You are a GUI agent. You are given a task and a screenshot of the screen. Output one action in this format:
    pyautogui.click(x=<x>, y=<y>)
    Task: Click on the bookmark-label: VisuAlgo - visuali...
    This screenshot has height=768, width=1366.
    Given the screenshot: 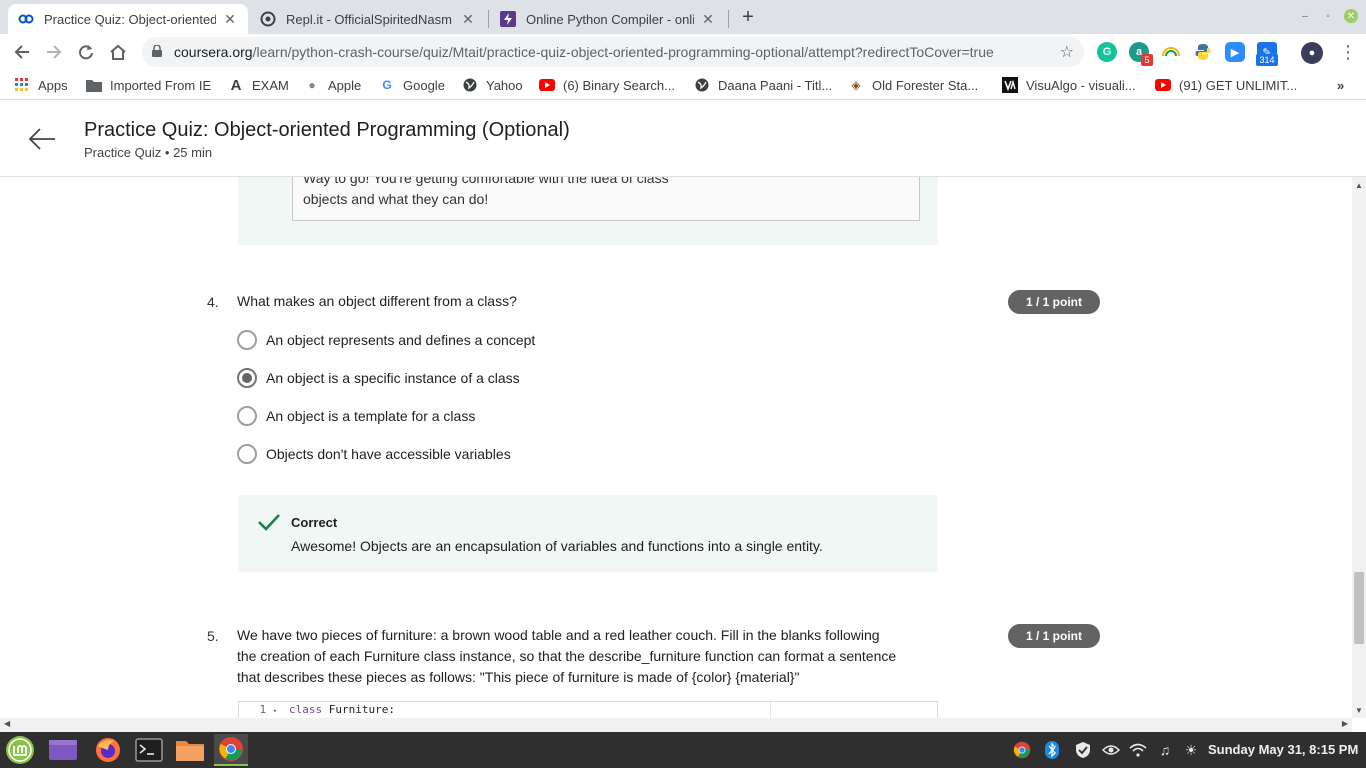 What is the action you would take?
    pyautogui.click(x=1081, y=85)
    